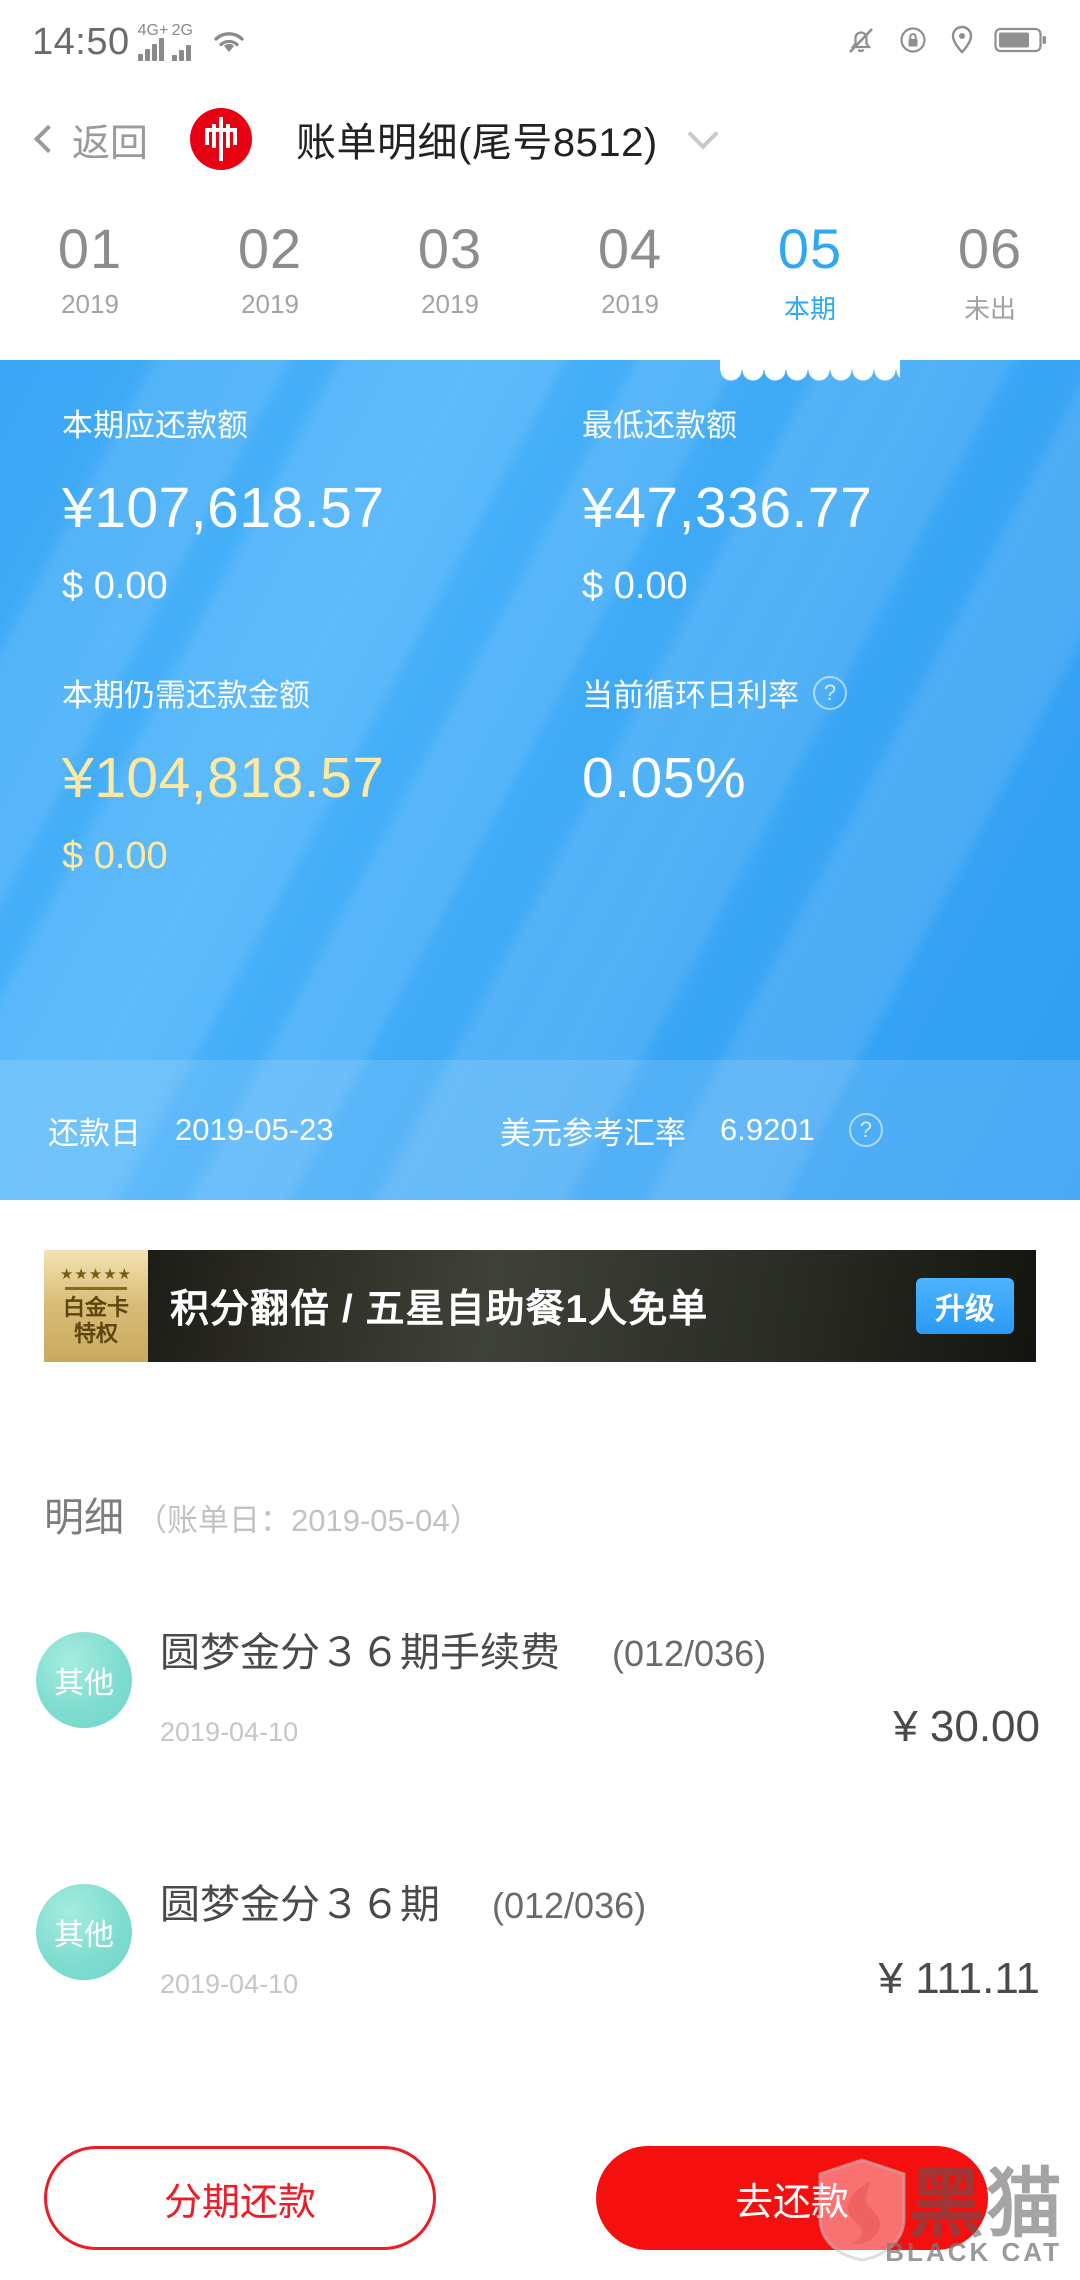 The height and width of the screenshot is (2280, 1080). What do you see at coordinates (152, 42) in the screenshot?
I see `signal-primary-icon: 4G+` at bounding box center [152, 42].